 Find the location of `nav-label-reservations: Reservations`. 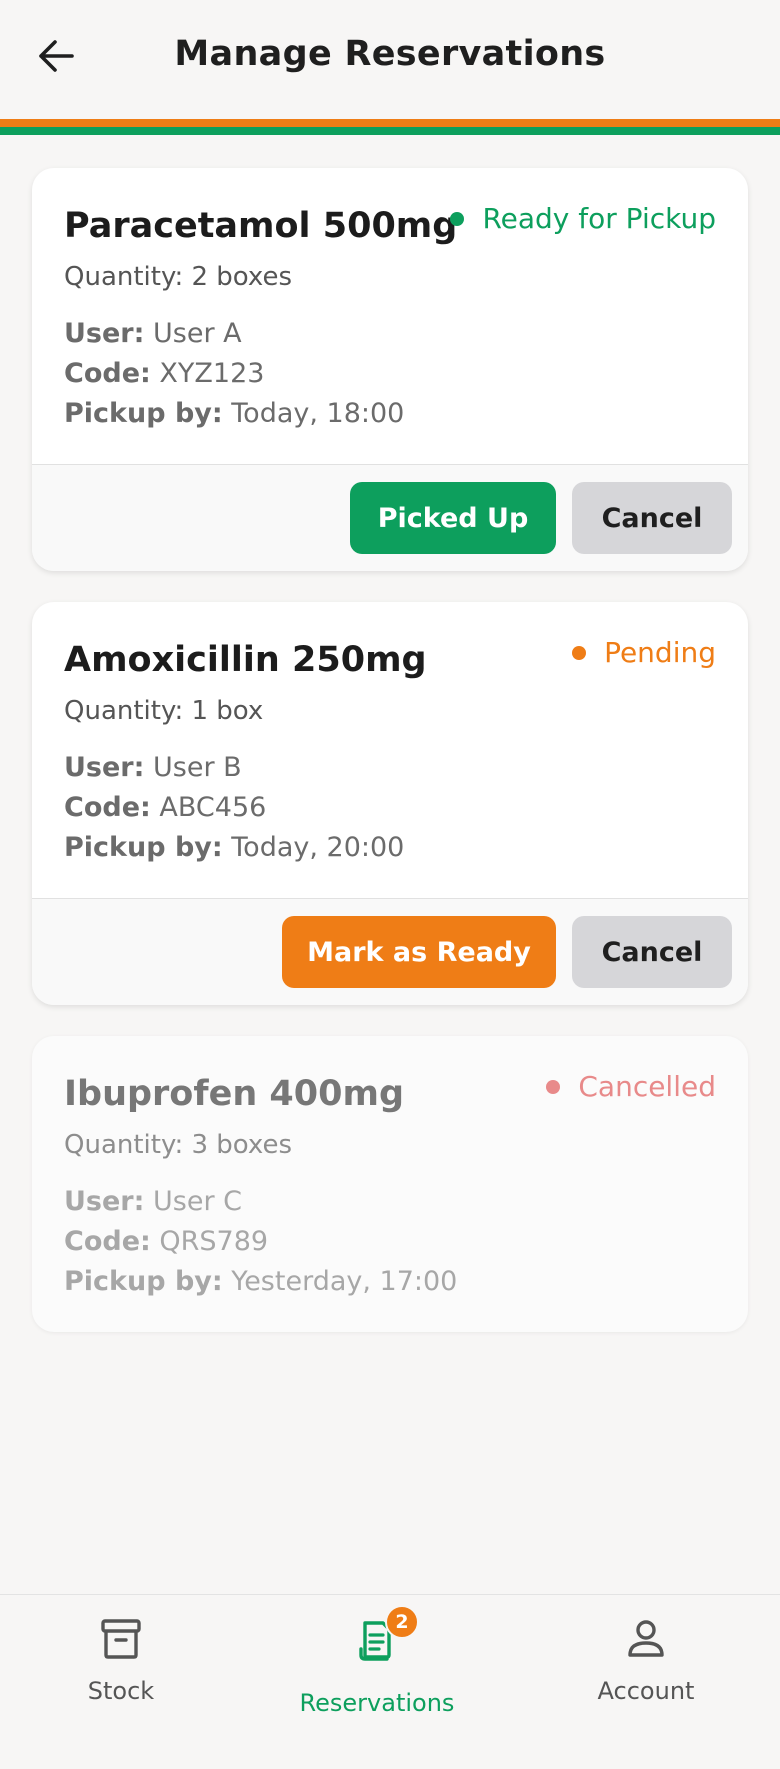

nav-label-reservations: Reservations is located at coordinates (377, 1703).